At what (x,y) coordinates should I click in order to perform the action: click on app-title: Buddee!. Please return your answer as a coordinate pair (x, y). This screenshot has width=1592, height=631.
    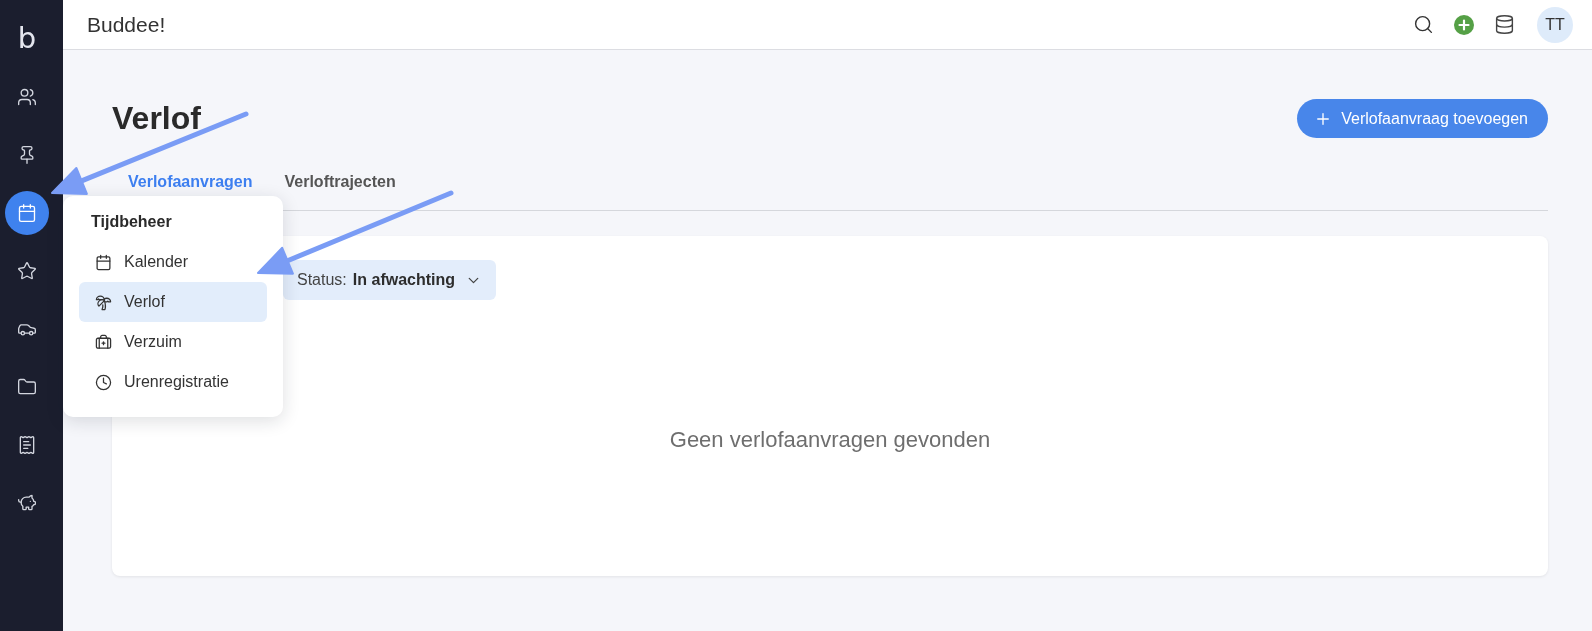
    Looking at the image, I should click on (126, 24).